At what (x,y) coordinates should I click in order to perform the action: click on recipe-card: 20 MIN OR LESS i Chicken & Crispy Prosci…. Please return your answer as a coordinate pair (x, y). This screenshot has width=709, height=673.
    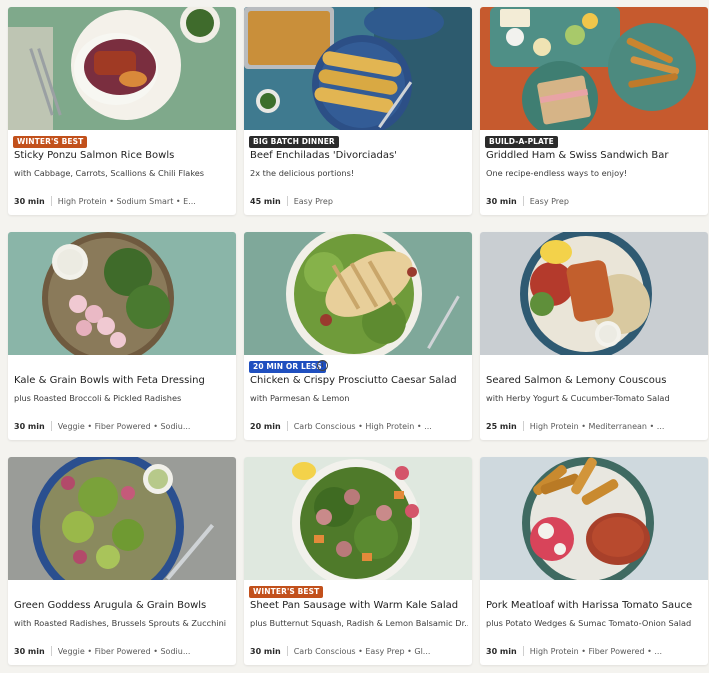
    Looking at the image, I should click on (358, 336).